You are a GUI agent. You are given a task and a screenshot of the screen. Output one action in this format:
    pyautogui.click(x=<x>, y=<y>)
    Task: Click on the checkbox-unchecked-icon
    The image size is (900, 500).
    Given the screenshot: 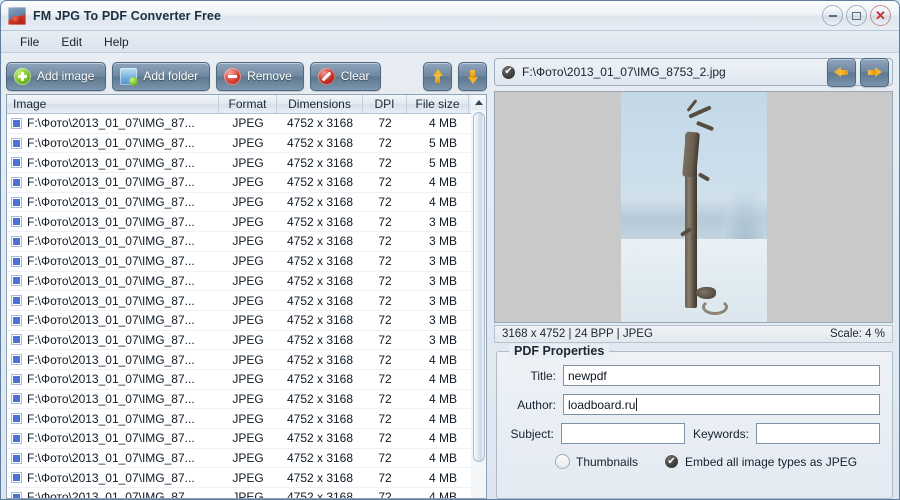 What is the action you would take?
    pyautogui.click(x=562, y=461)
    